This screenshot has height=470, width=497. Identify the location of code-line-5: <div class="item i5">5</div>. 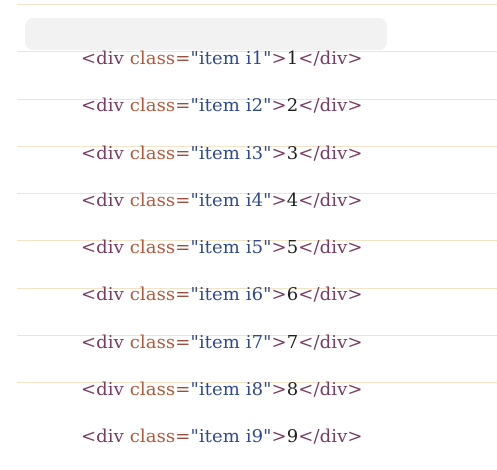
(257, 226).